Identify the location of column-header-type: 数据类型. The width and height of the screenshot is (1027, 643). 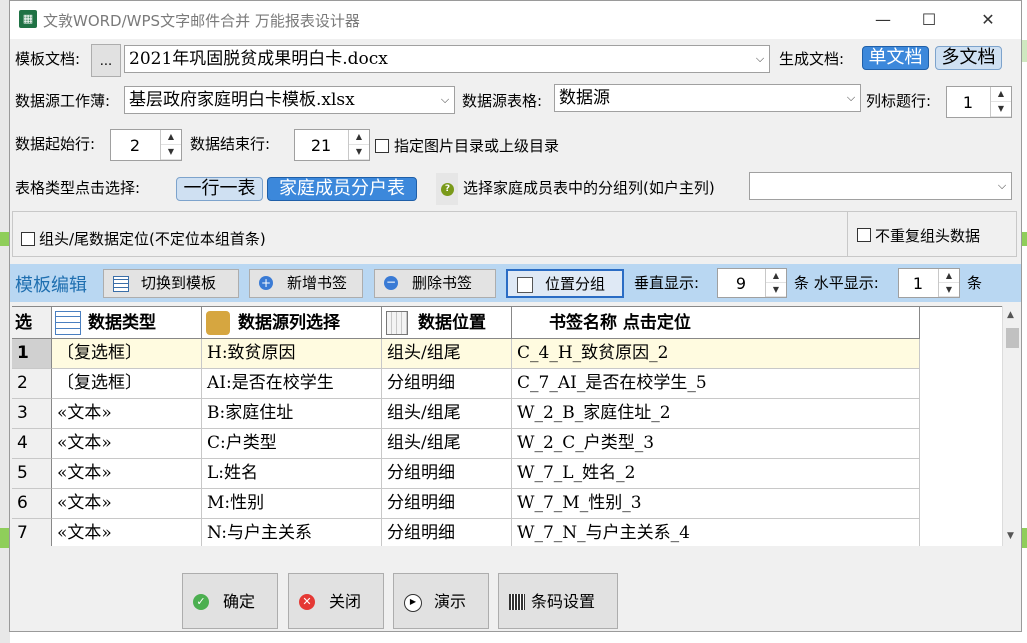
(127, 323).